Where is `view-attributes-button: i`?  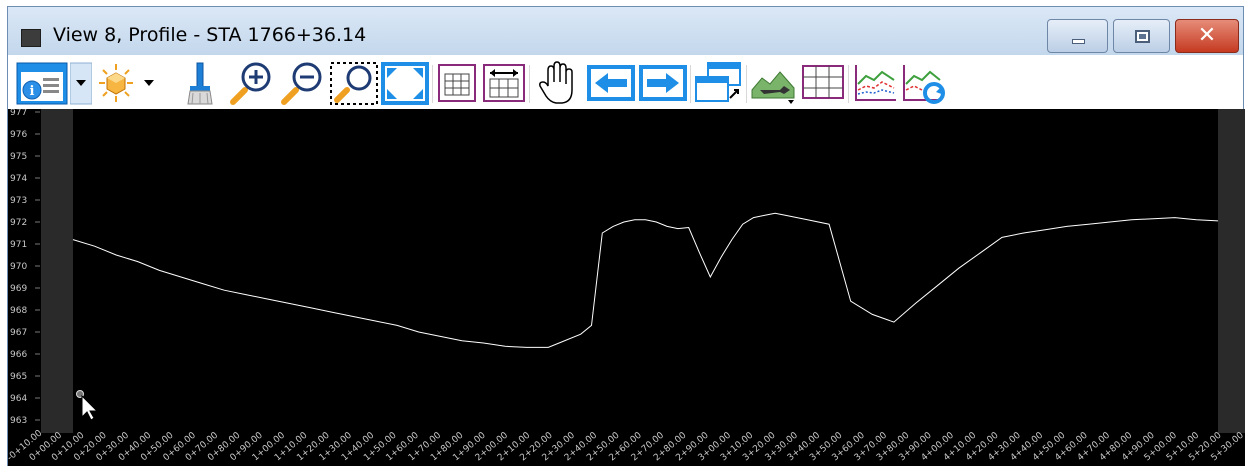
view-attributes-button: i is located at coordinates (42, 83).